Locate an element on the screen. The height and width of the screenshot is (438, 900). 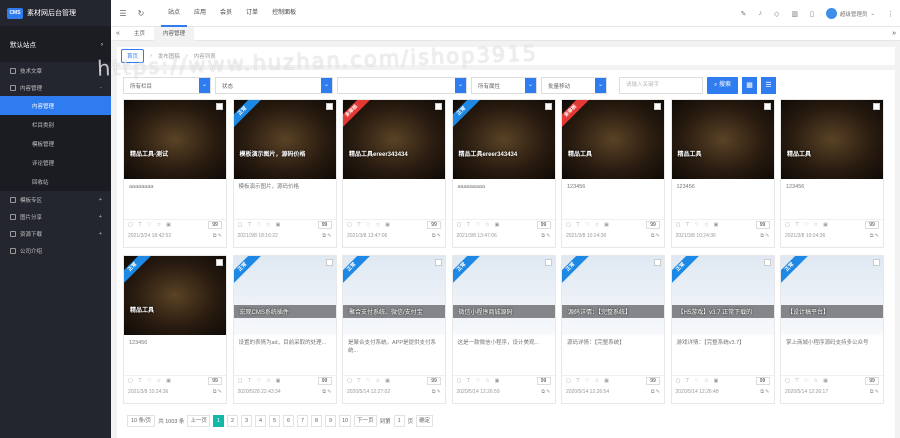
status-select: 状态 ⌄ is located at coordinates (274, 85).